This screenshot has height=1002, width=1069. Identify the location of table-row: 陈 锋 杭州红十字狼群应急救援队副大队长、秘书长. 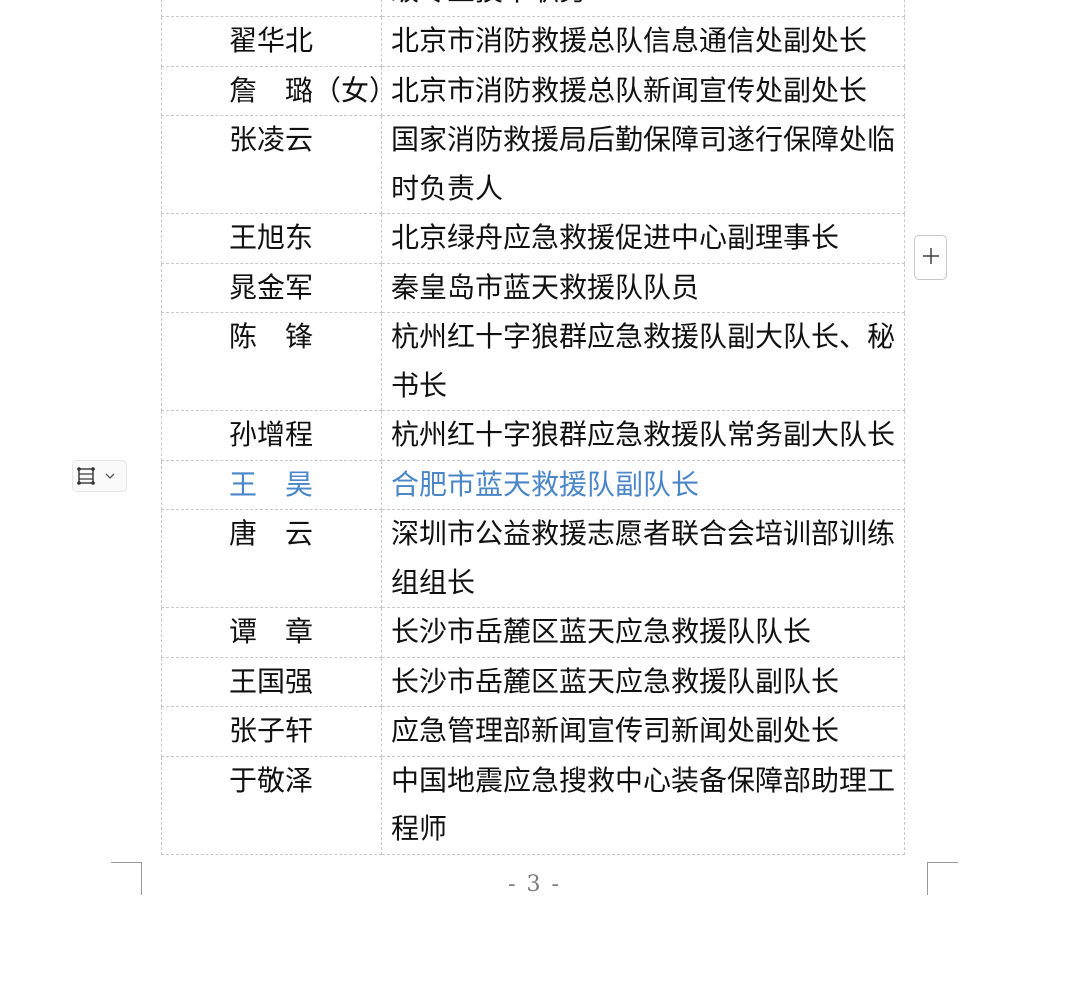
(533, 361).